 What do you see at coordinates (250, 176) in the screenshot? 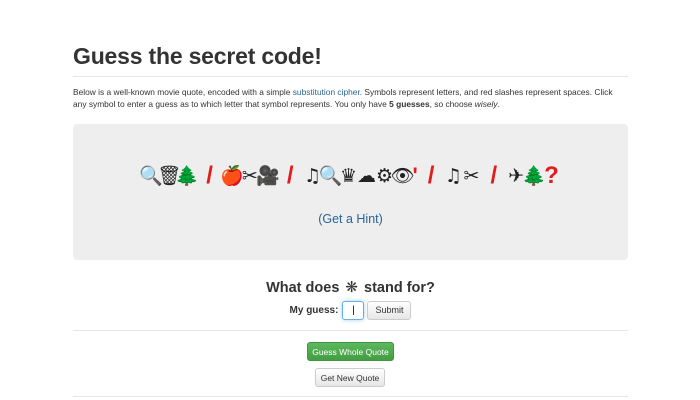
I see `cipher-word: 🍎 ✂ 🎥` at bounding box center [250, 176].